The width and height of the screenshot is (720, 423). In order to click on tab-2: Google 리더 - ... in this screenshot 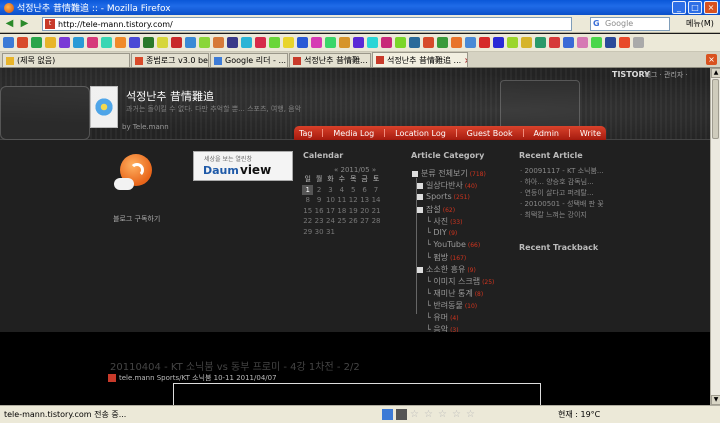, I will do `click(249, 60)`.